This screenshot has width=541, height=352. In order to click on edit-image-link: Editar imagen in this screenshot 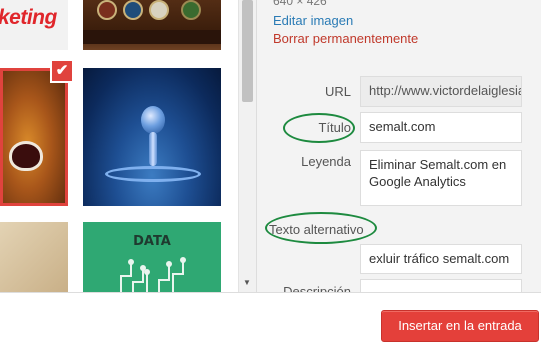, I will do `click(313, 20)`.